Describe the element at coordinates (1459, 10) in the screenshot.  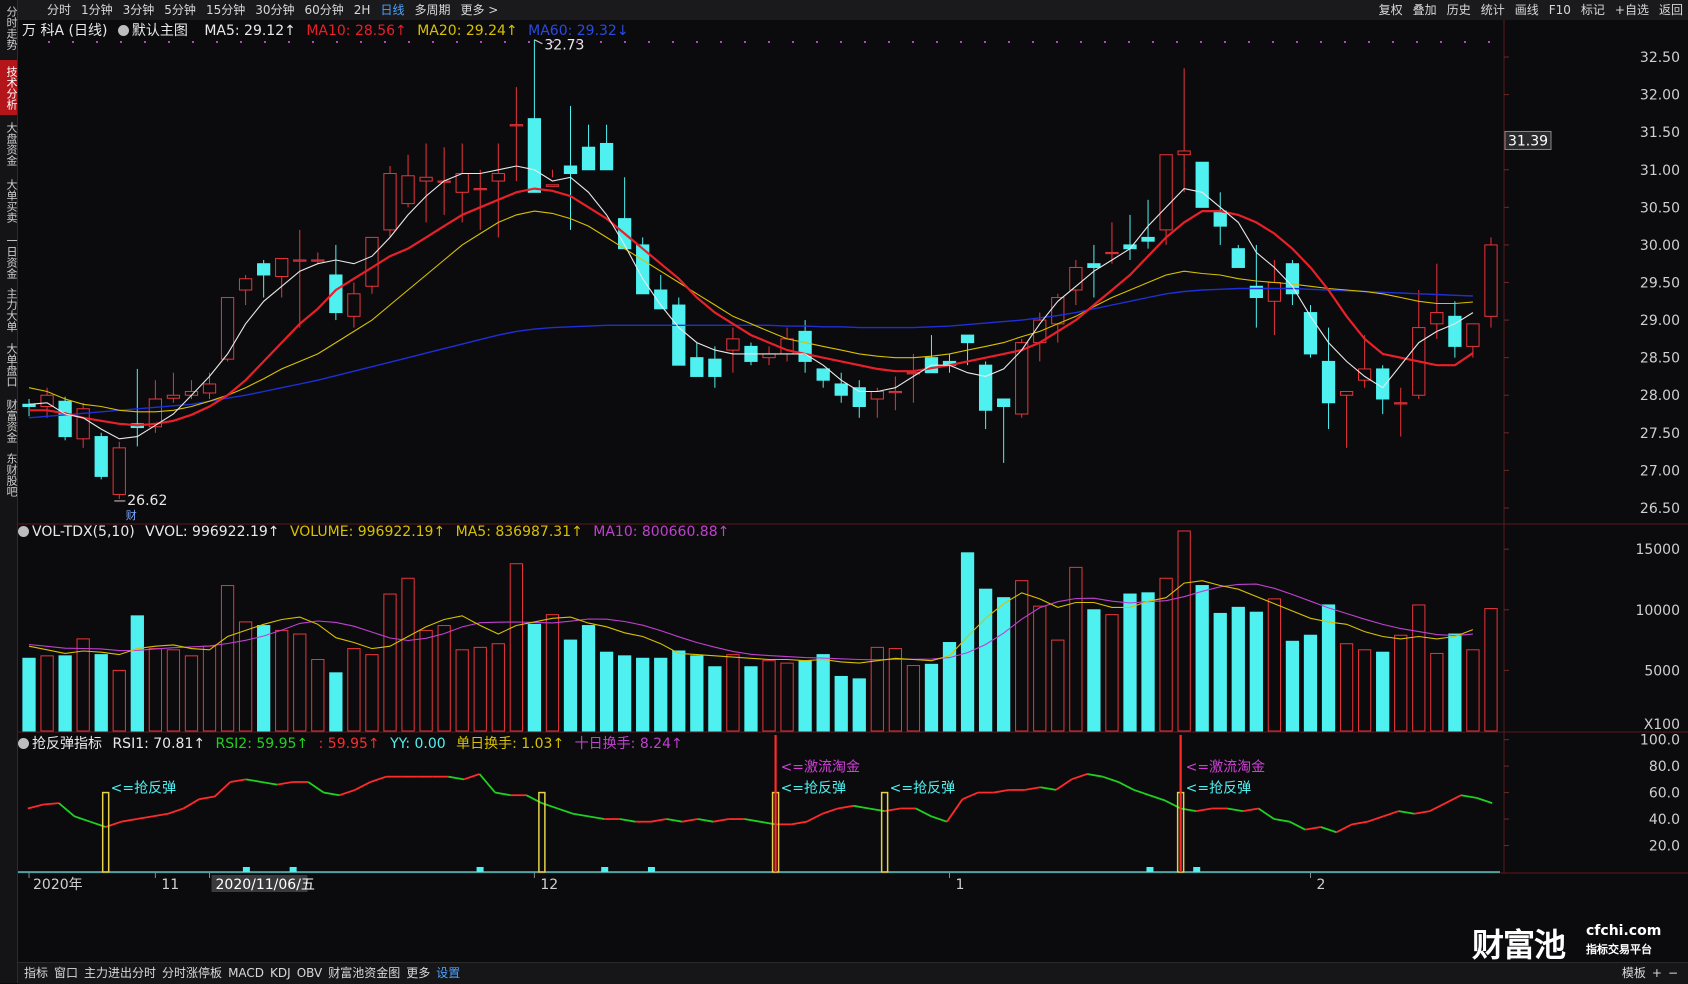
I see `tool-tab-2: 历史` at that location.